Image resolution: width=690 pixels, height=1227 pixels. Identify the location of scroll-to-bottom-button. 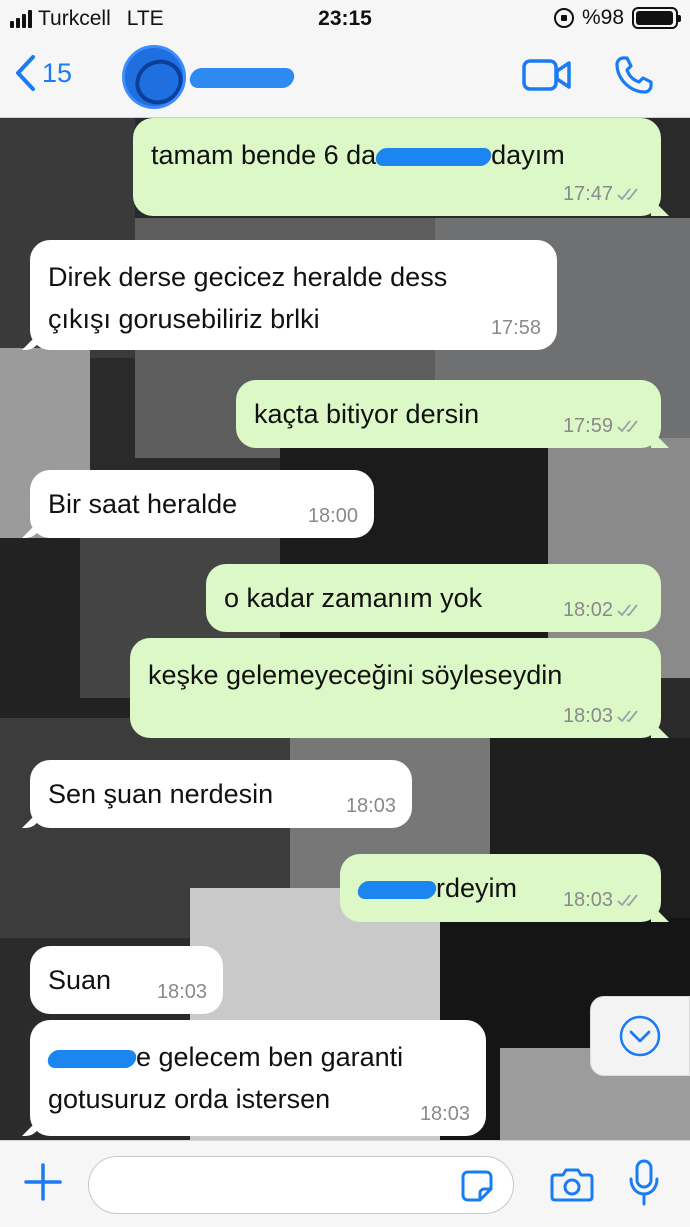
(640, 1036).